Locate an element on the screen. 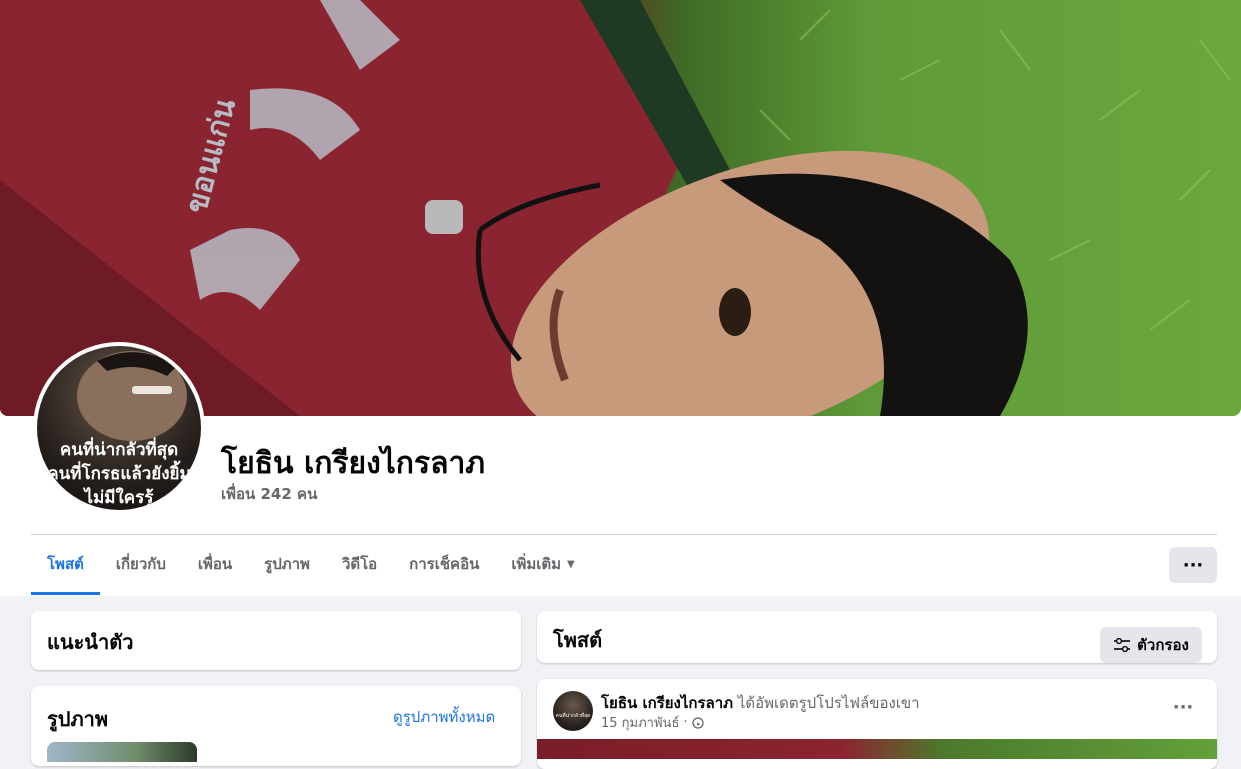 This screenshot has height=769, width=1241. post-image is located at coordinates (877, 749).